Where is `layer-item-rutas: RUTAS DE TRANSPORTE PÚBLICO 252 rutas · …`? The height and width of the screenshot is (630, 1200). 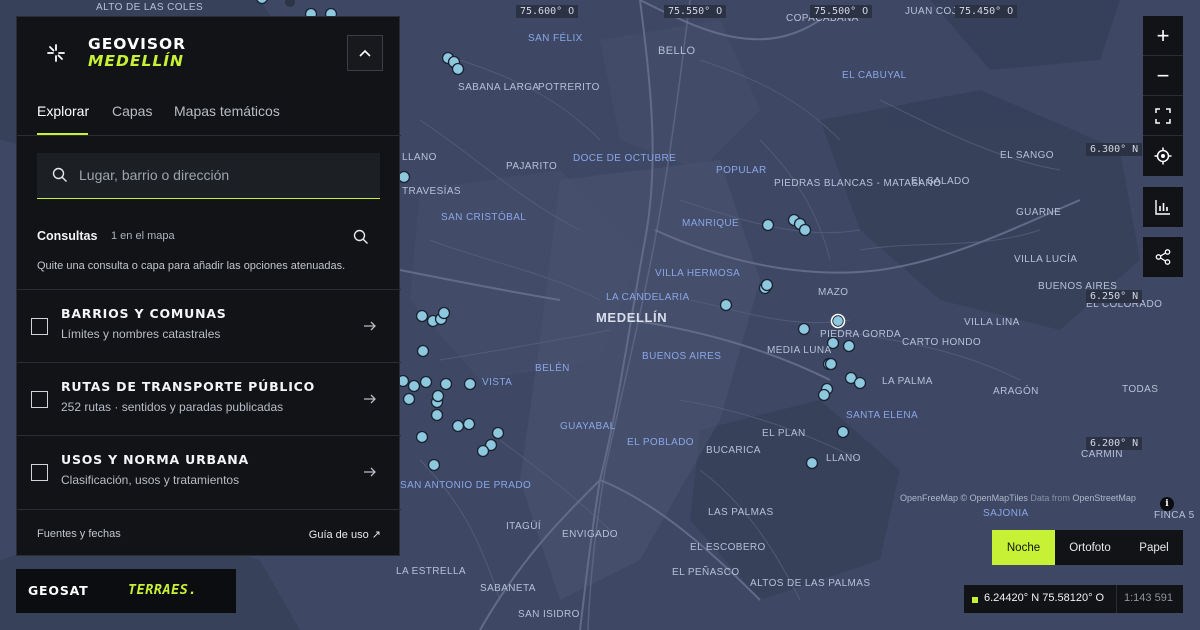 layer-item-rutas: RUTAS DE TRANSPORTE PÚBLICO 252 rutas · … is located at coordinates (209, 398).